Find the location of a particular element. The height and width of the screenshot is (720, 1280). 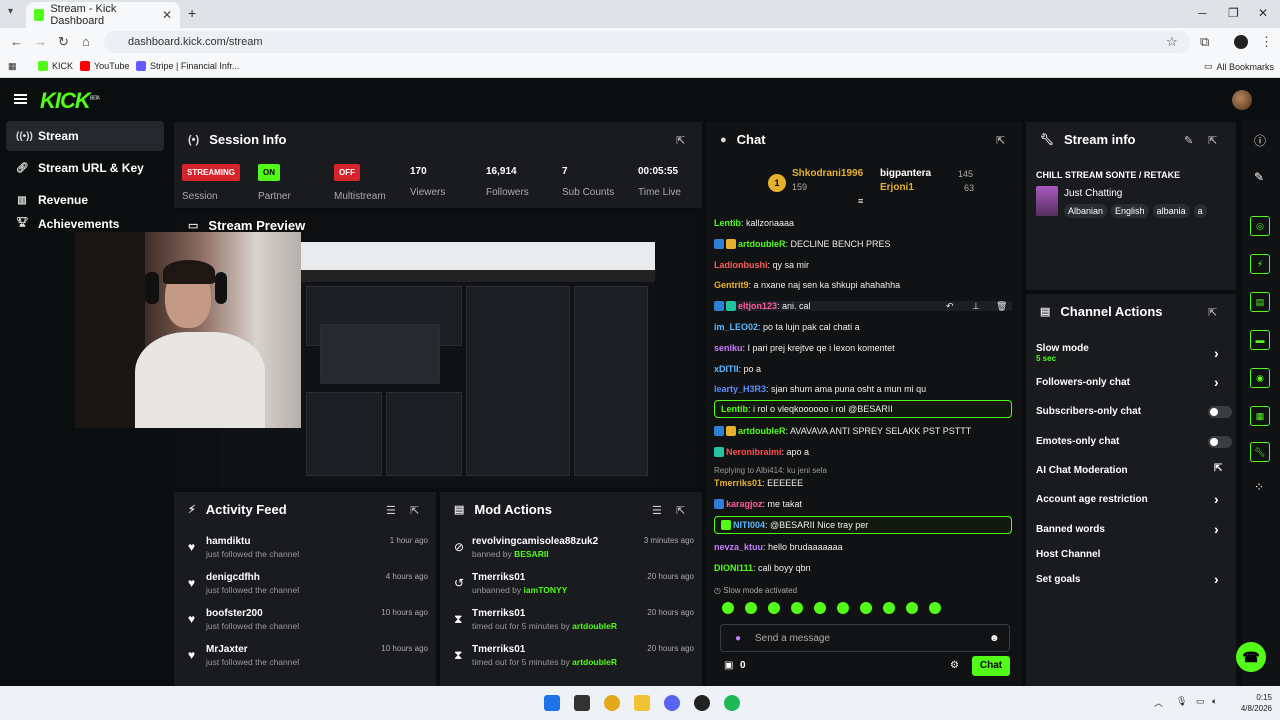

bookmark-star-icon: ☆ is located at coordinates (1172, 42).